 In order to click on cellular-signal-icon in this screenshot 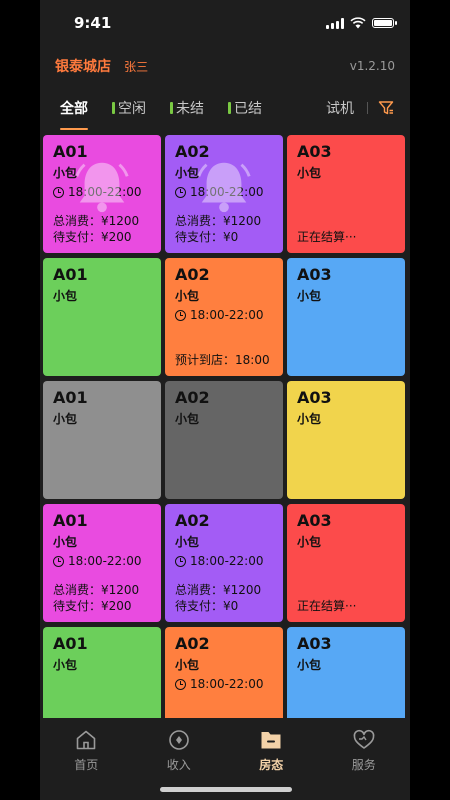, I will do `click(335, 23)`.